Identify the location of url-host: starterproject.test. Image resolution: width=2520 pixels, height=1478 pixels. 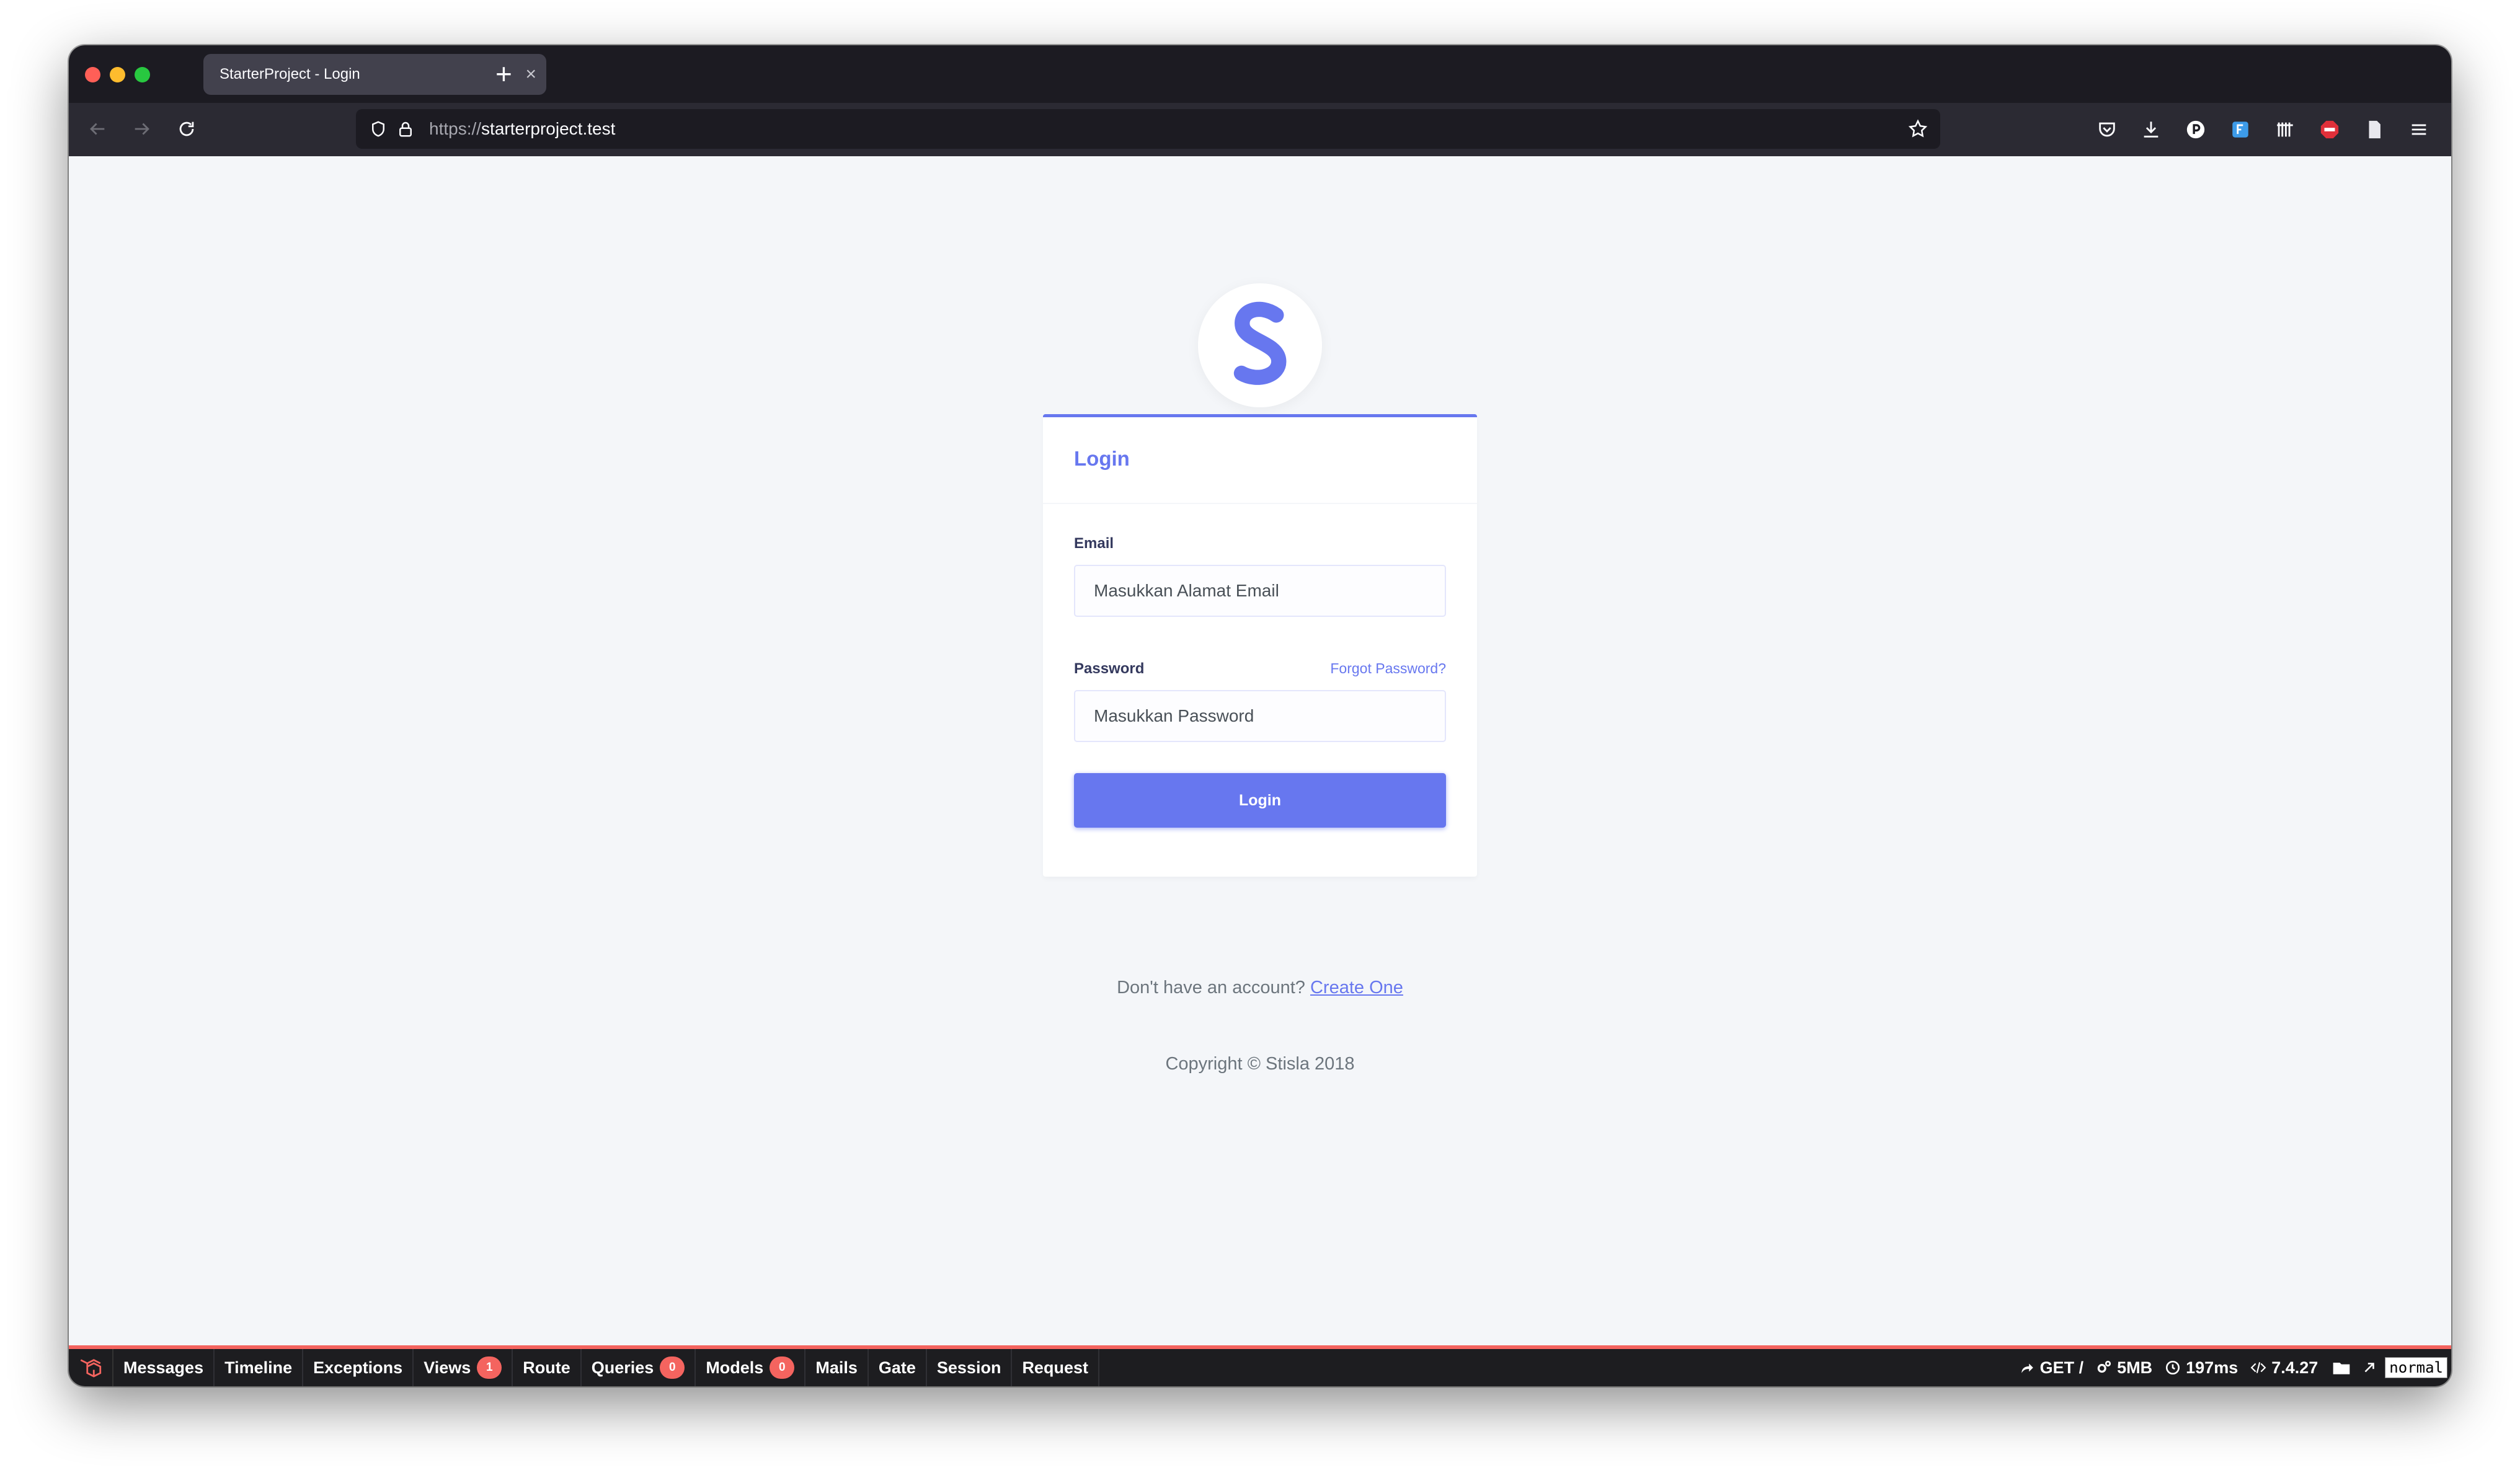
(548, 128).